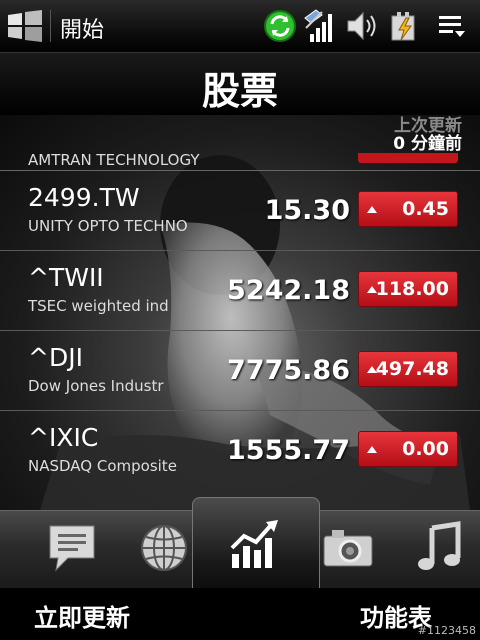  Describe the element at coordinates (288, 370) in the screenshot. I see `stock-price: 7775.86` at that location.